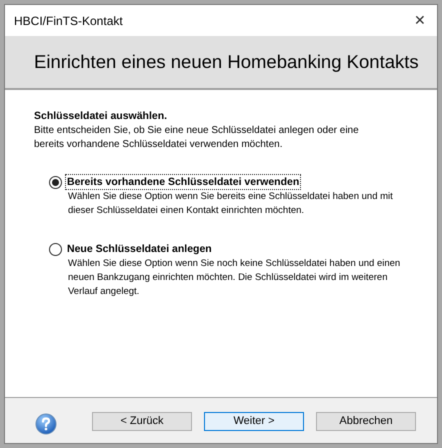 The width and height of the screenshot is (442, 448). What do you see at coordinates (230, 204) in the screenshot?
I see `option-description: Wählen Sie diese Option wenn Sie bereits eine Schlüsseldatei haben und mit dieser Schlüsseldatei einen Kontakt einrichten möchten.` at bounding box center [230, 204].